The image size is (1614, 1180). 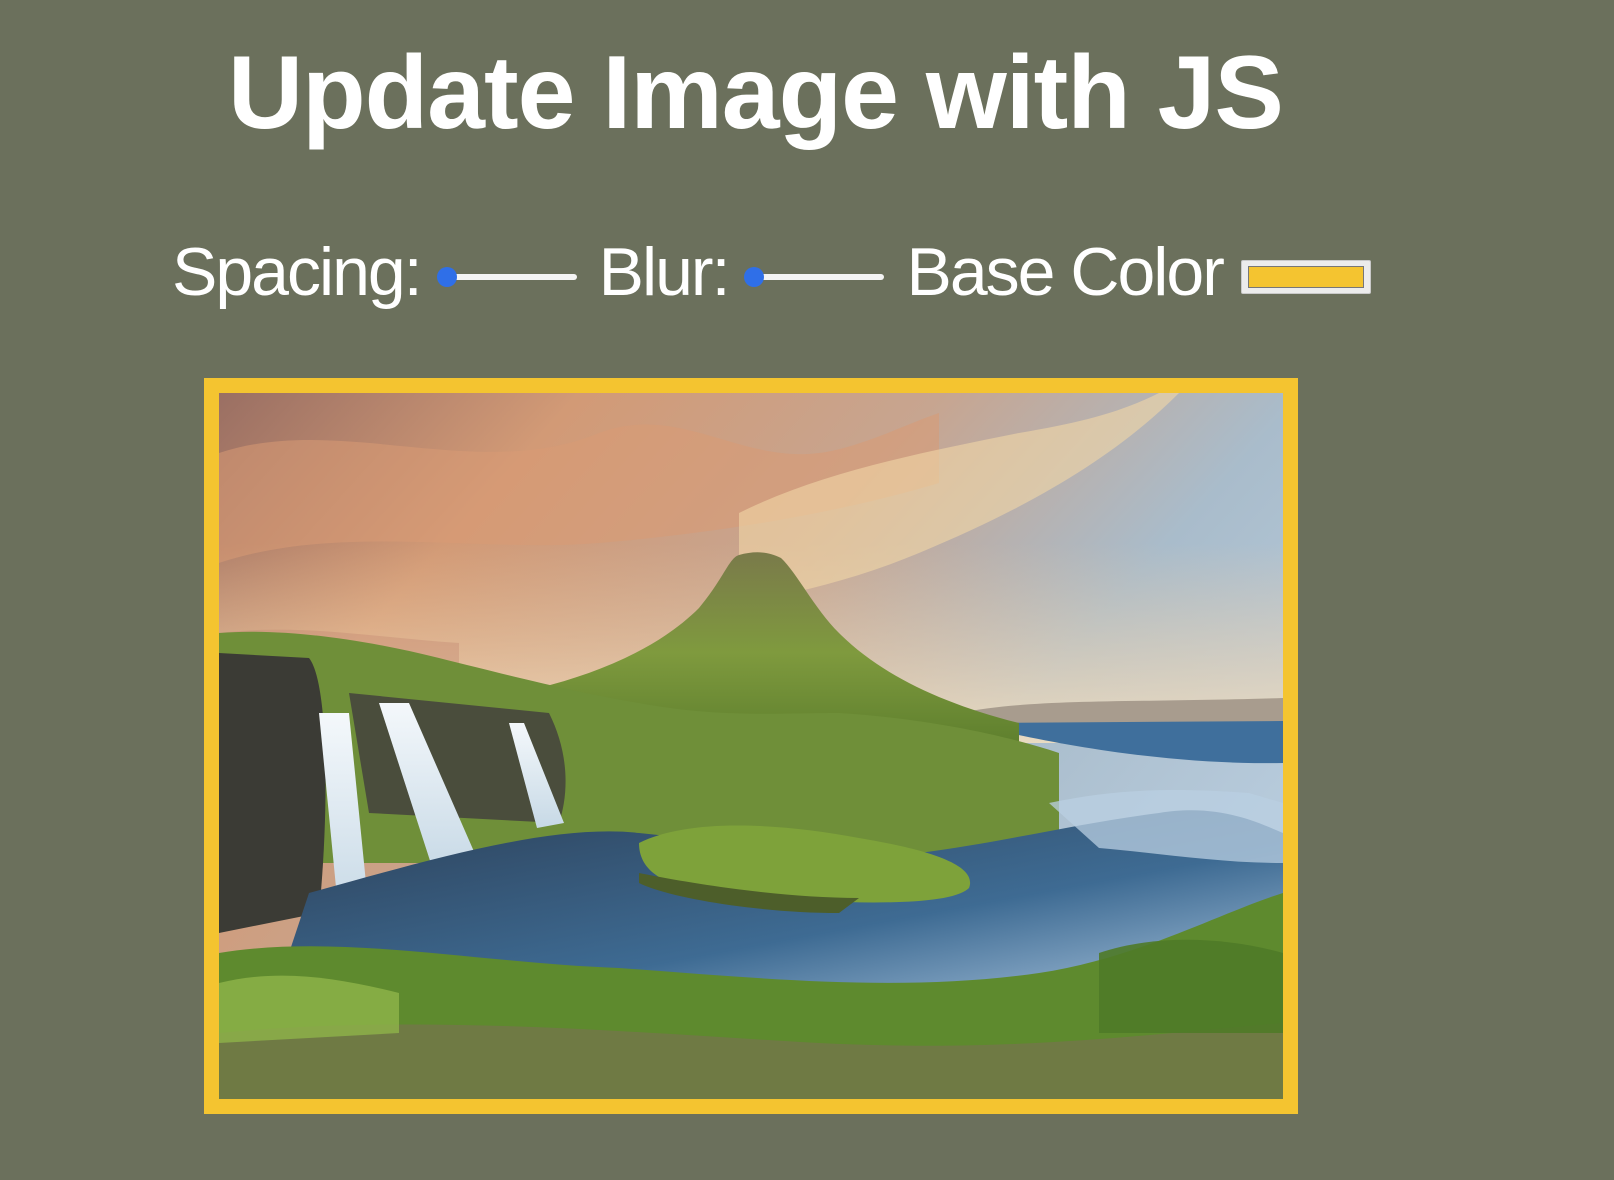 I want to click on blur-label: Blur:, so click(x=664, y=272).